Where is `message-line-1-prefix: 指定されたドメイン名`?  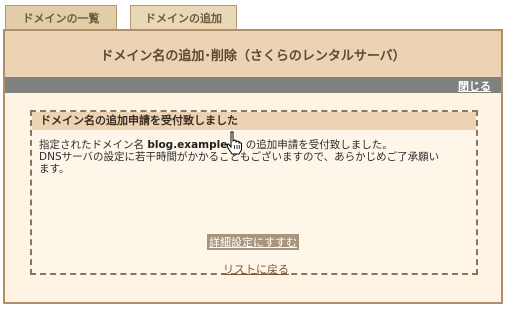
message-line-1-prefix: 指定されたドメイン名 is located at coordinates (93, 145).